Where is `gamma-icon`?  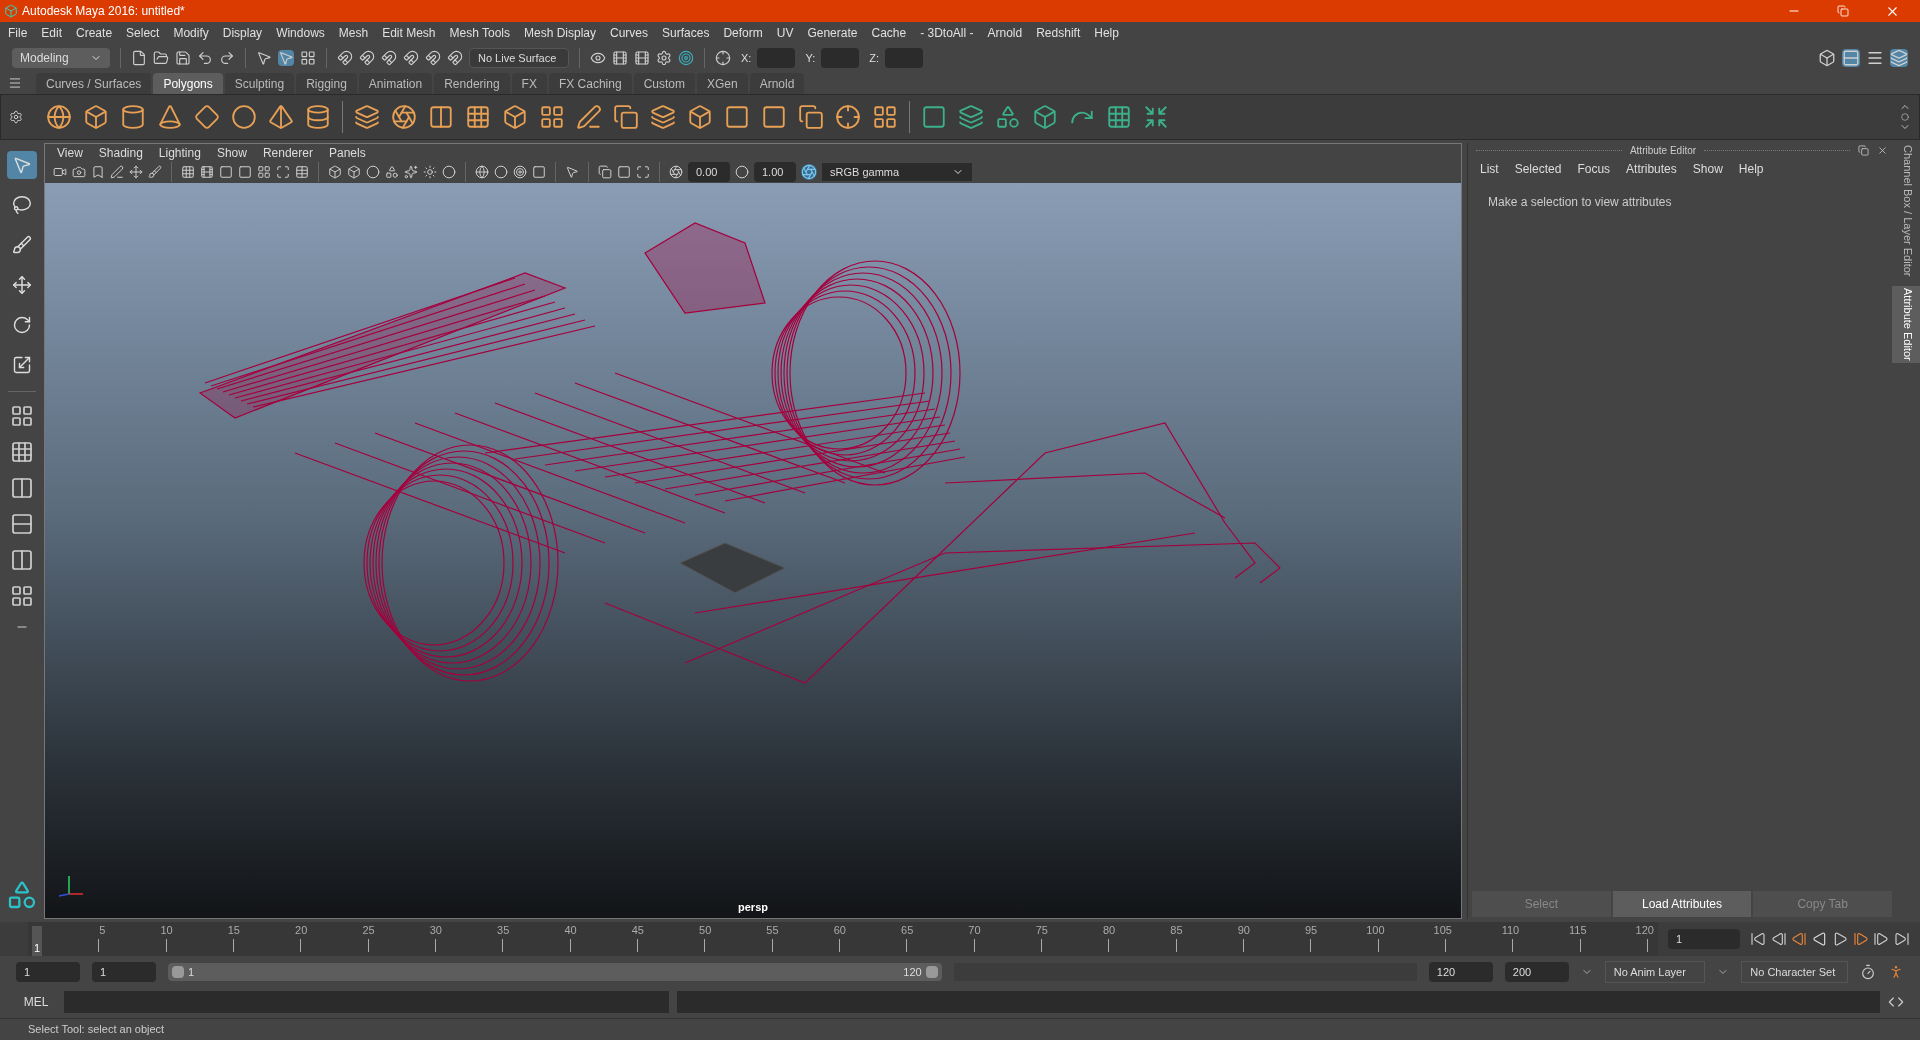
gamma-icon is located at coordinates (742, 172).